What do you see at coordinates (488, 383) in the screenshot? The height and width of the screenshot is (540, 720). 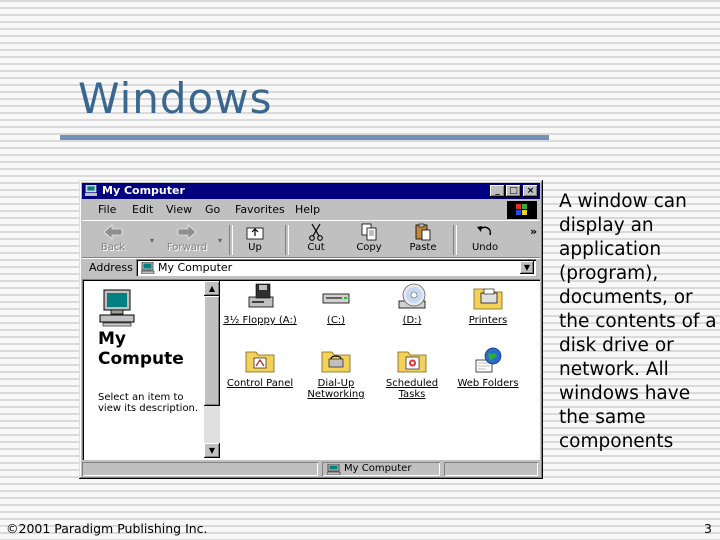 I see `icon-label: Web Folders` at bounding box center [488, 383].